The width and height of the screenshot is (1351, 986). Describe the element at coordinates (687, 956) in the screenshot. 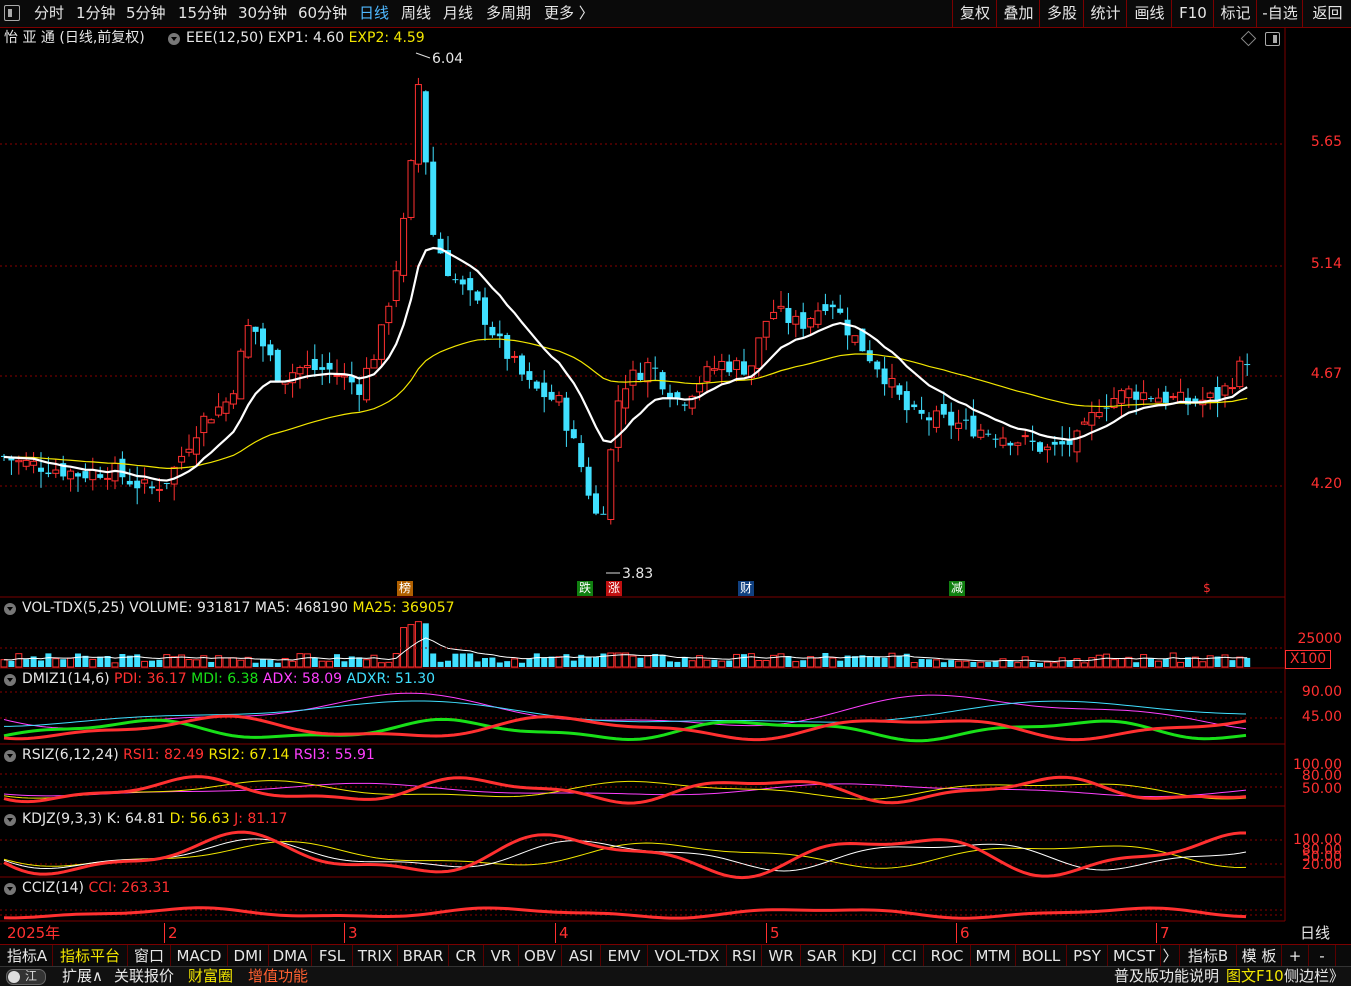

I see `indicator-tab: VOL-TDX` at that location.